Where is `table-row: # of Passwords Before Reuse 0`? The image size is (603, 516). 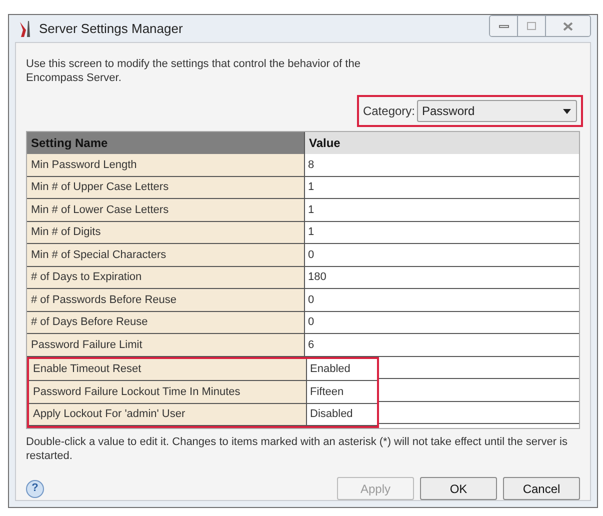 table-row: # of Passwords Before Reuse 0 is located at coordinates (201, 300).